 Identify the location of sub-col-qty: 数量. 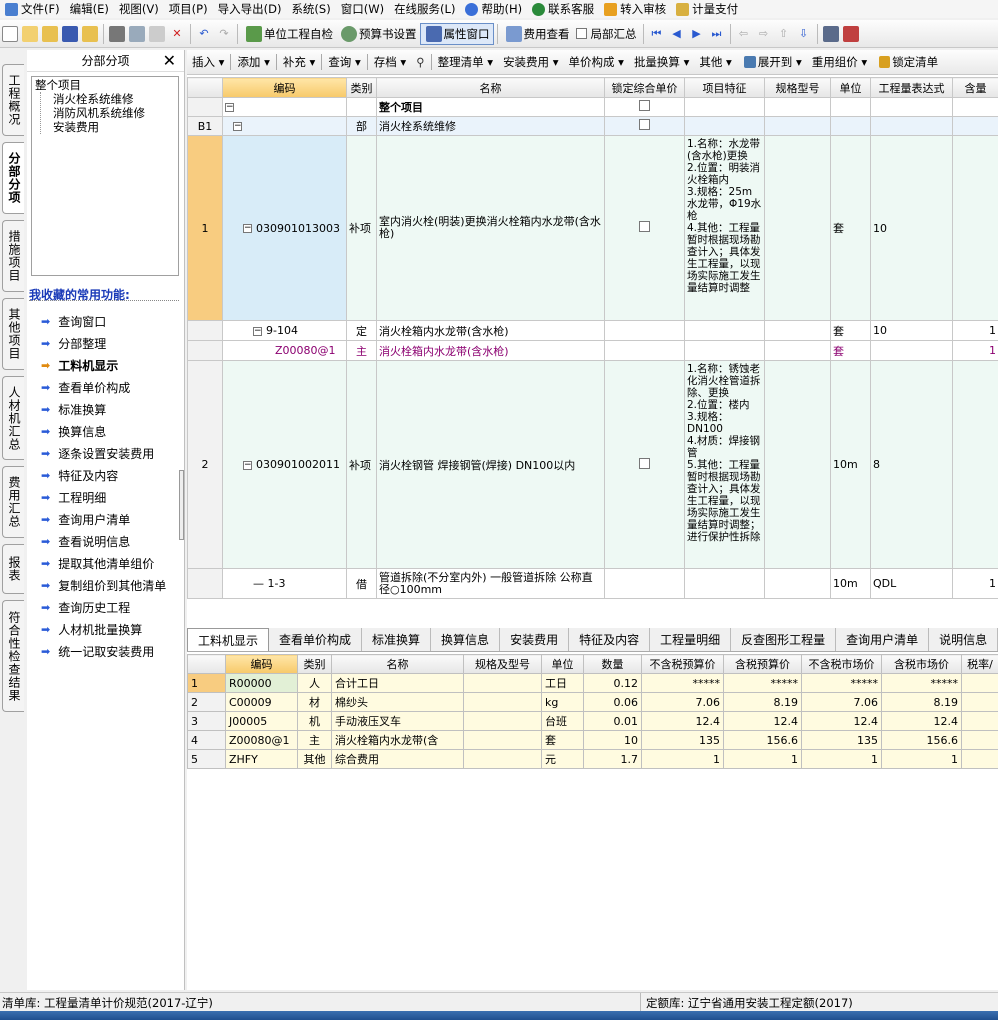
(612, 664).